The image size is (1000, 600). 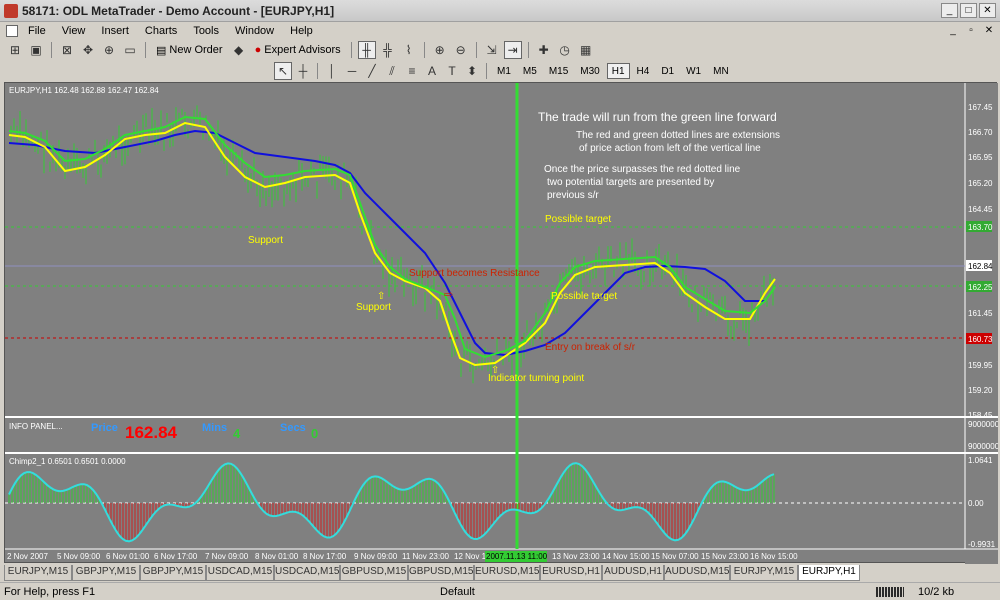 I want to click on window-controls: _ □ ✕, so click(x=968, y=10).